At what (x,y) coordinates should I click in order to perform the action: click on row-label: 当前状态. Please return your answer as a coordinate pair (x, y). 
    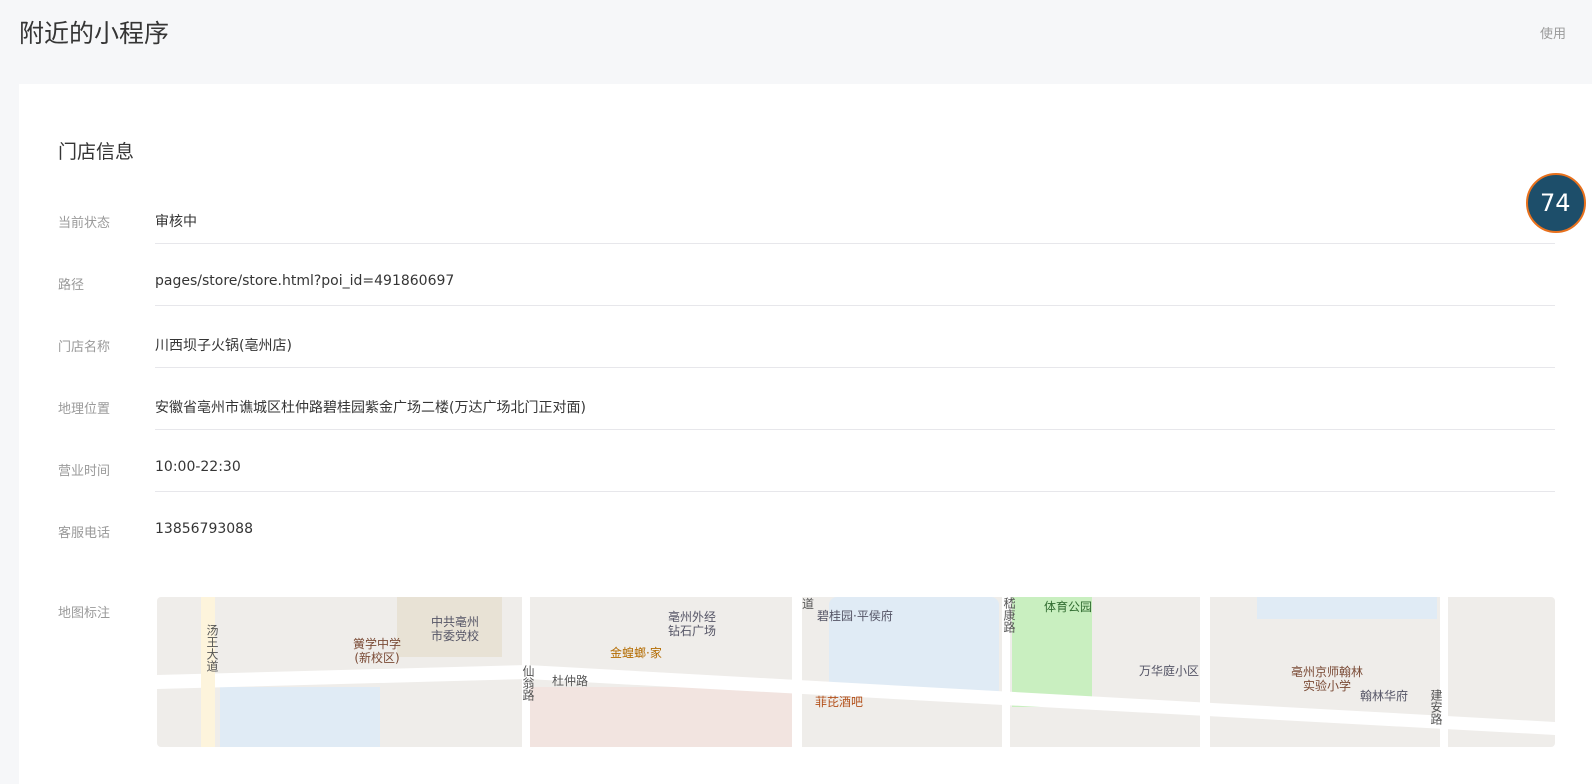
    Looking at the image, I should click on (84, 223).